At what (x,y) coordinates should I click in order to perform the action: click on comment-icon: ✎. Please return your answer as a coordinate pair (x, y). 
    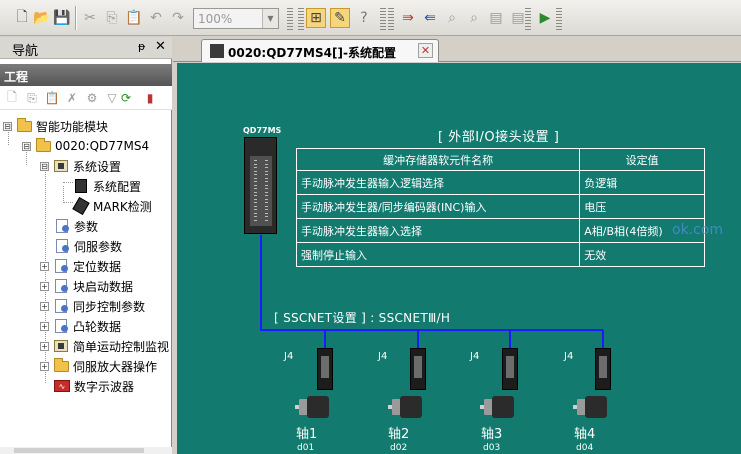
    Looking at the image, I should click on (340, 18).